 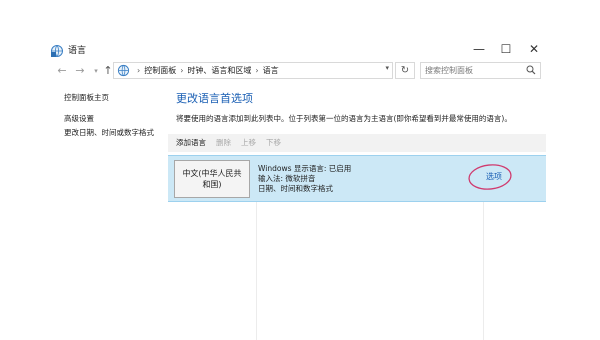 I want to click on maximize-button: ☐, so click(x=506, y=49).